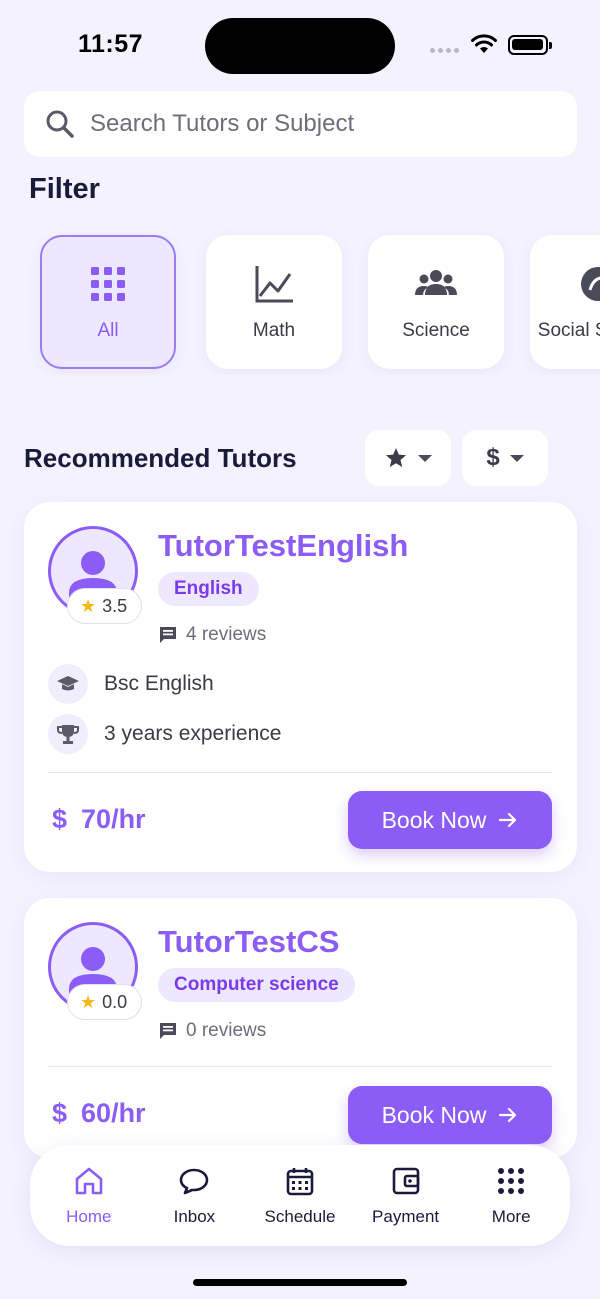 The height and width of the screenshot is (1299, 600). Describe the element at coordinates (212, 1031) in the screenshot. I see `reviews-count: 0 reviews` at that location.